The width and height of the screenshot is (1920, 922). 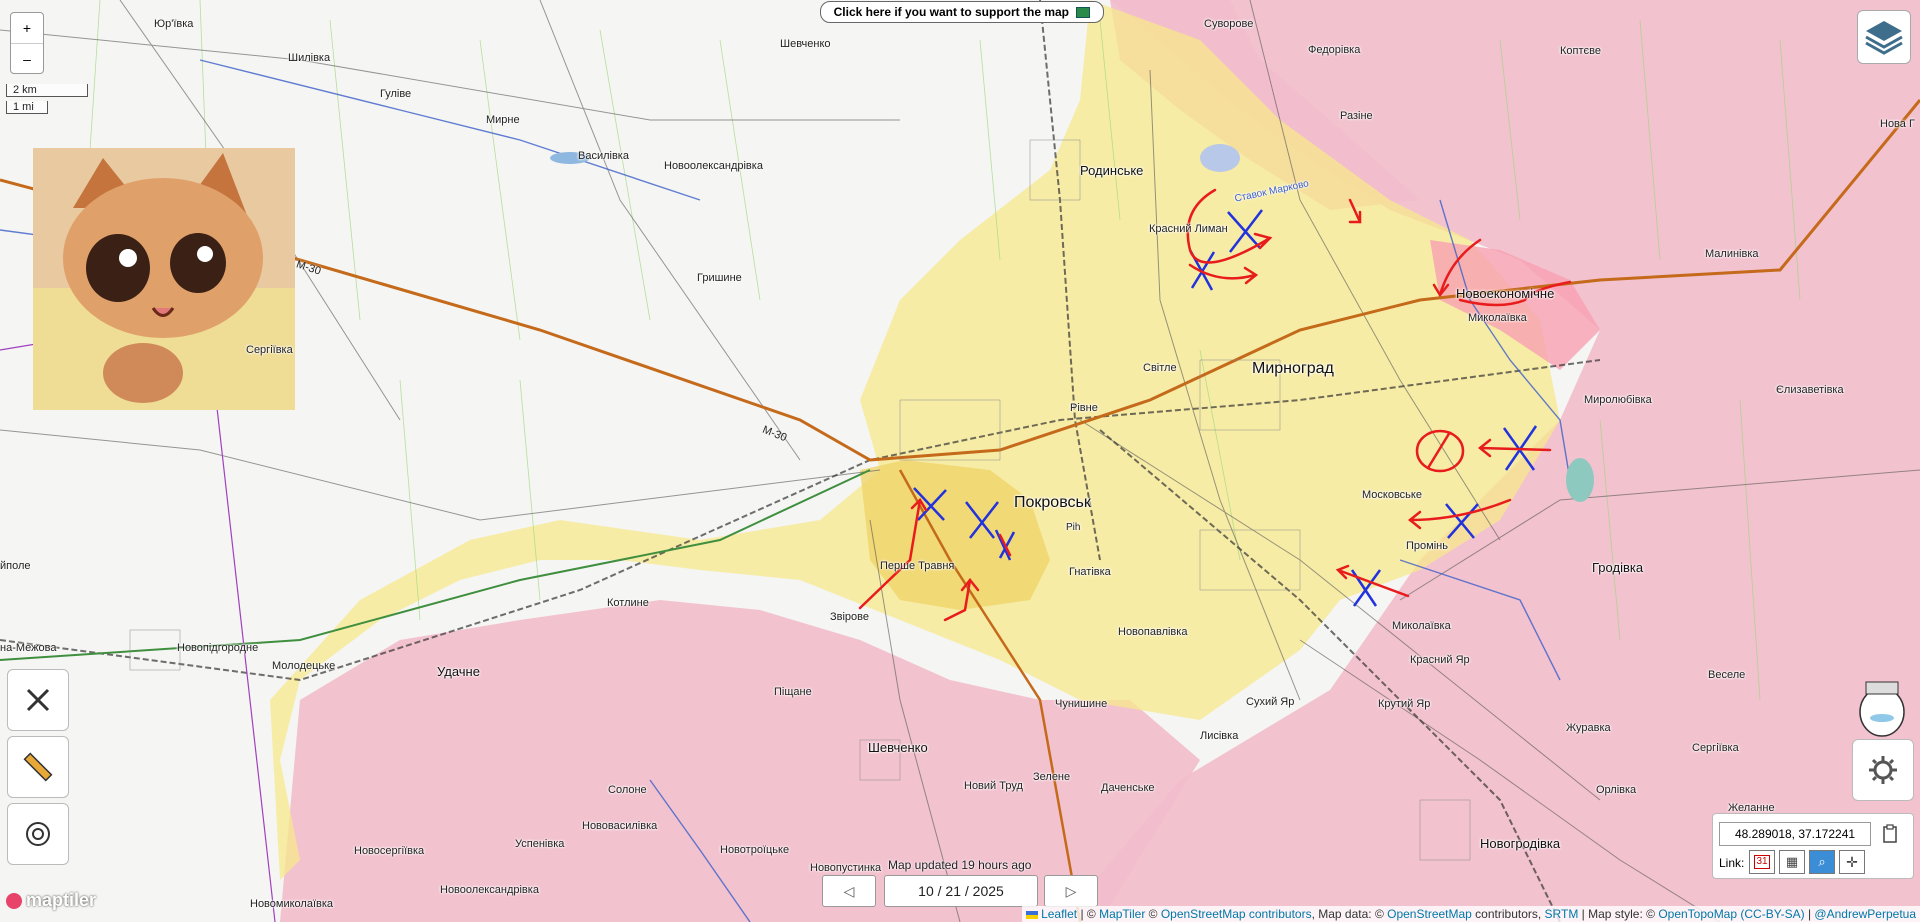 I want to click on place-krutyi-yar: Крутий Яр, so click(x=1404, y=704).